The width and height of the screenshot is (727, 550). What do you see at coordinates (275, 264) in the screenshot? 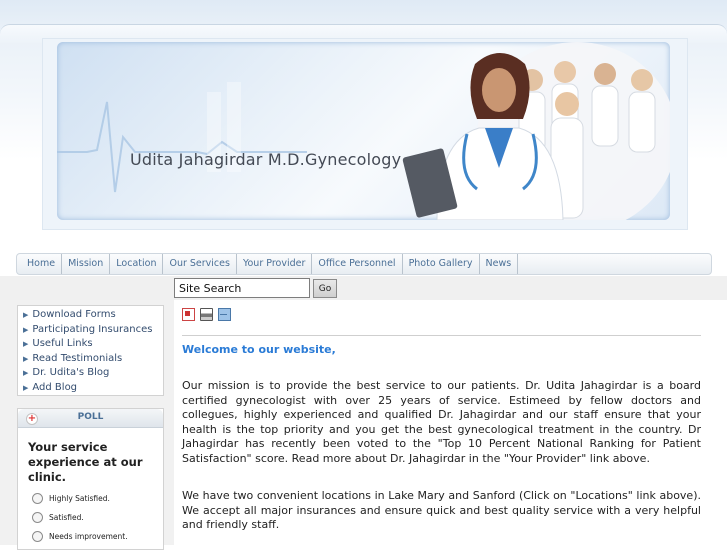
I see `nav-your-provider: Your Provider` at bounding box center [275, 264].